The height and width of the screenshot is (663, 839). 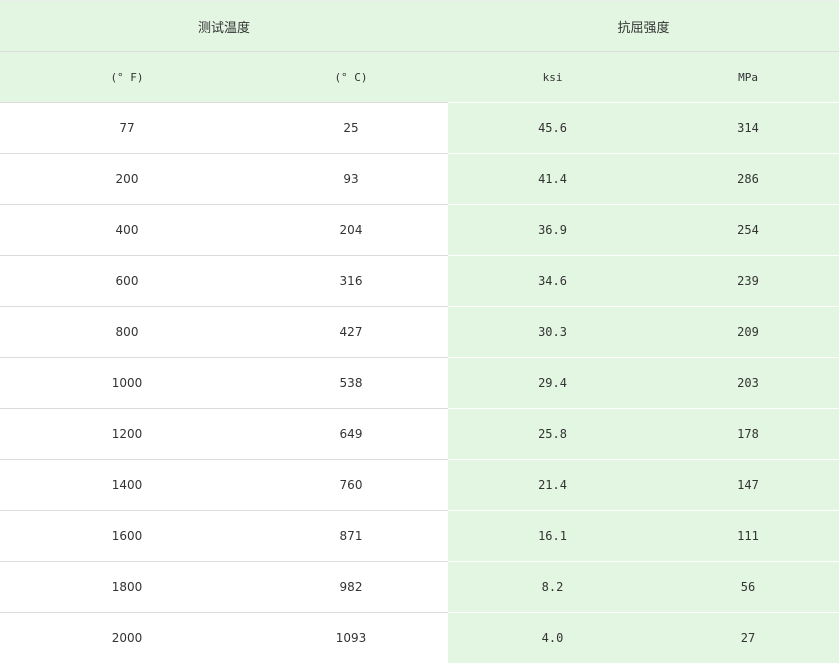 I want to click on cell-temp-f: 1400, so click(x=127, y=485).